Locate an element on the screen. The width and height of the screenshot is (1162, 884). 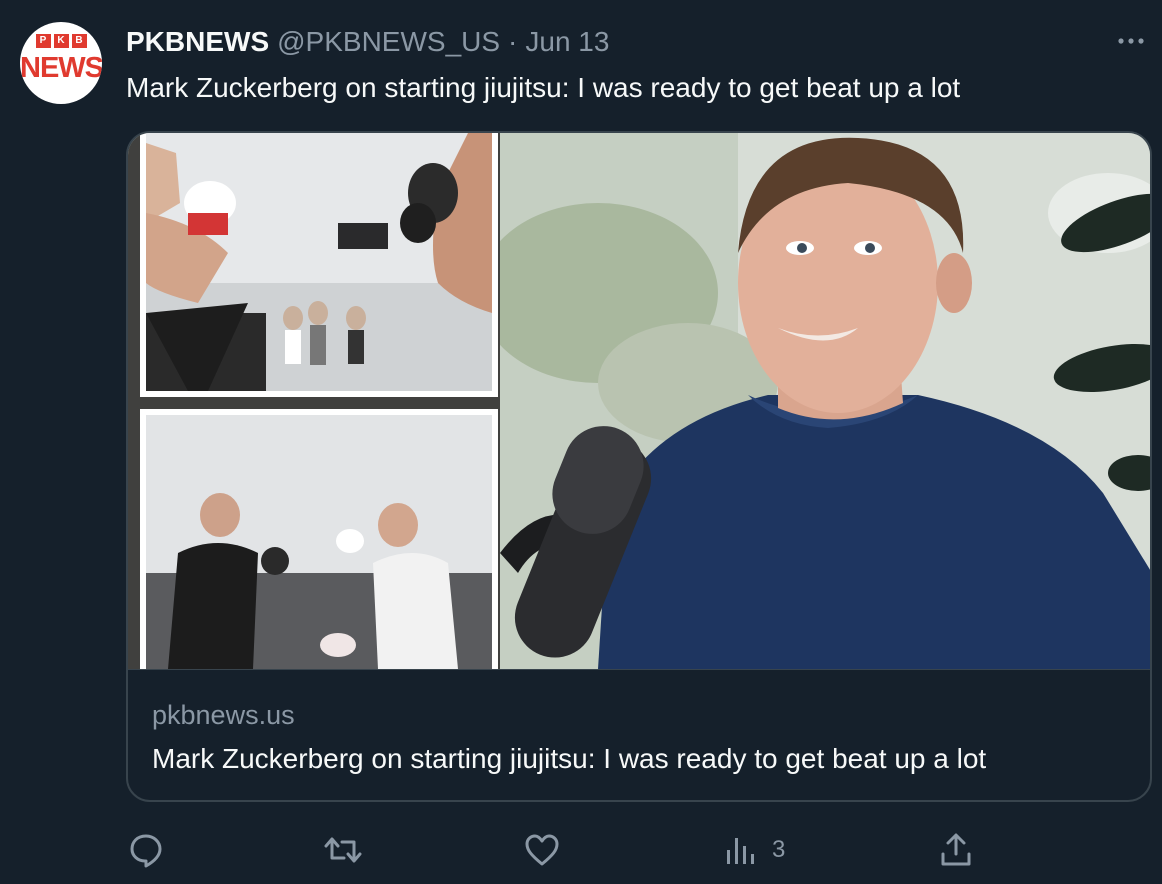
account-handle: @PKBNEWS_US is located at coordinates (388, 42).